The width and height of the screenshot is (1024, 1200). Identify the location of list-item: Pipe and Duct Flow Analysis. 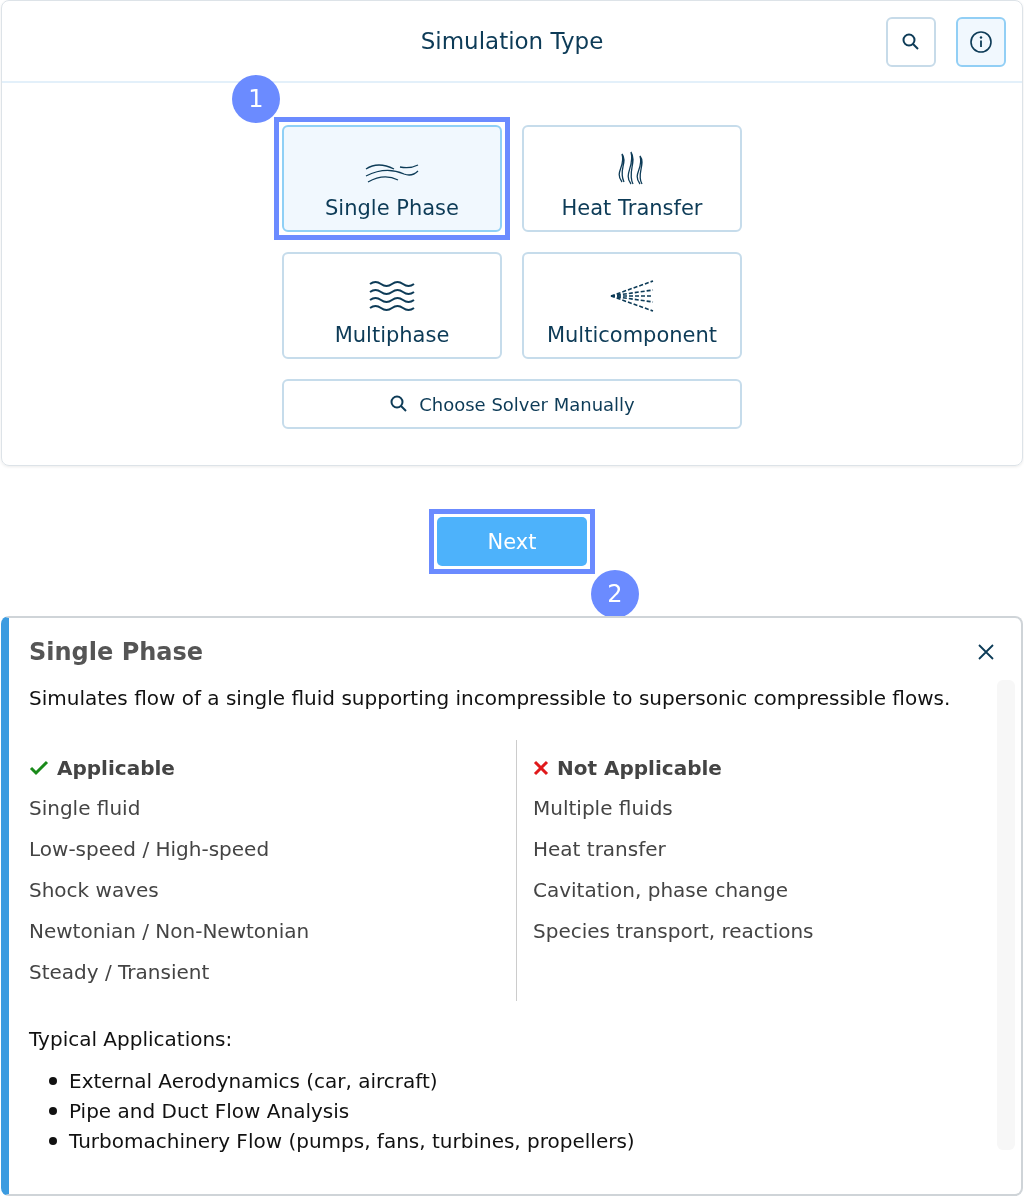
(209, 1111).